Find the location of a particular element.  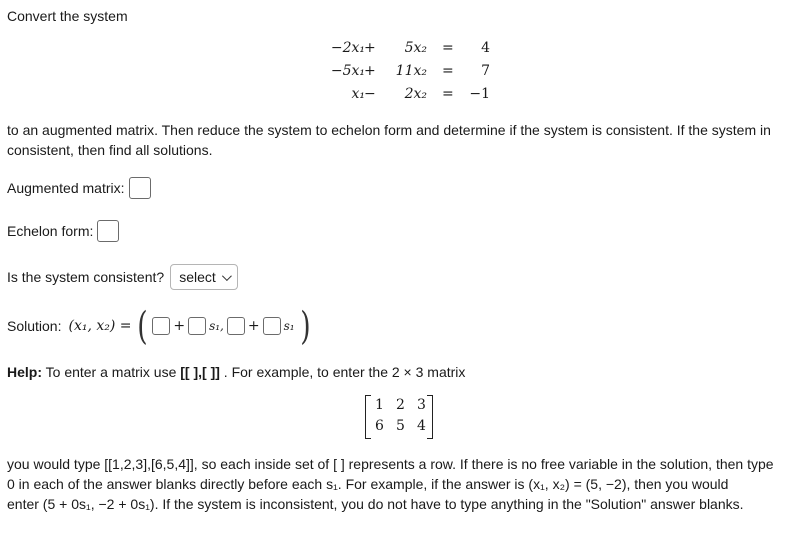

augmented-matrix-row: Augmented matrix: is located at coordinates (79, 188).